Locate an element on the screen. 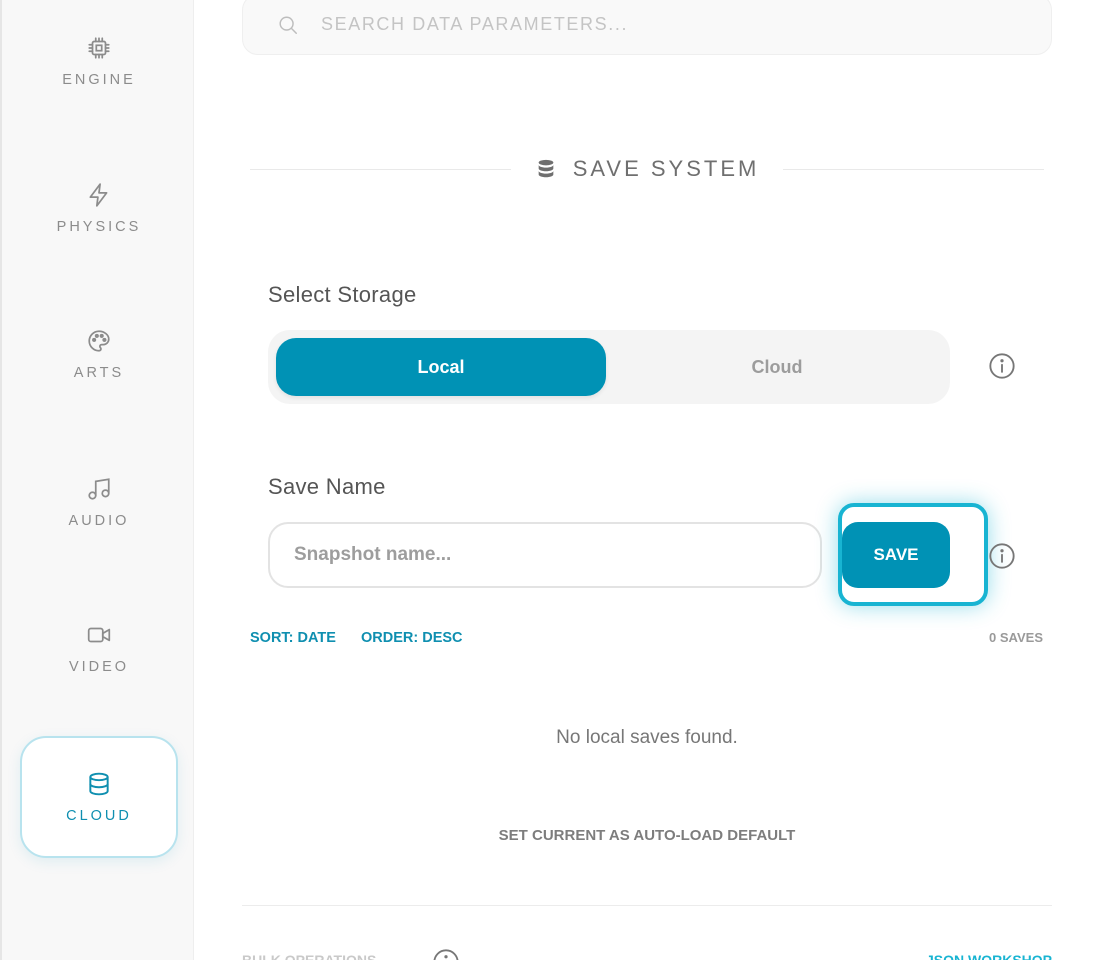  save-button: SAVE is located at coordinates (896, 555).